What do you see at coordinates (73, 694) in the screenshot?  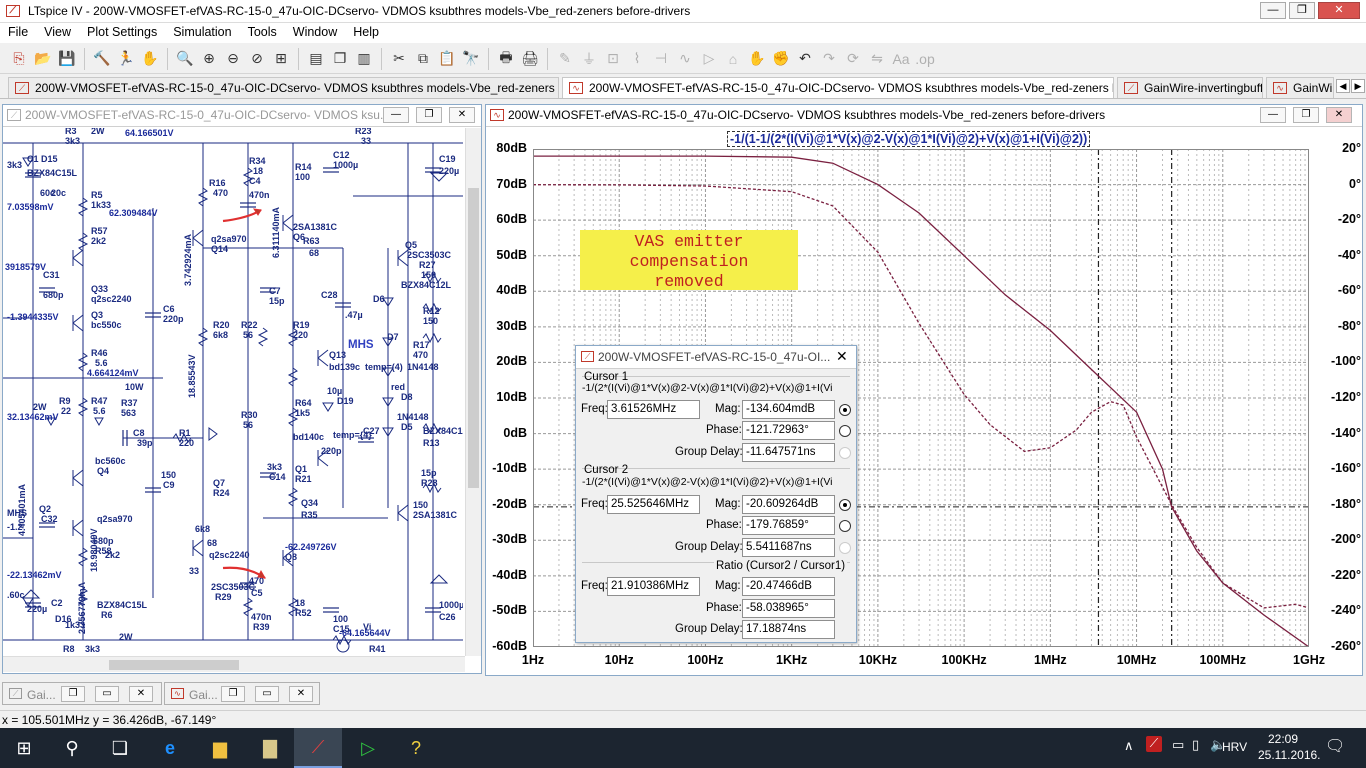 I see `minimized-1-restore-button: ❐` at bounding box center [73, 694].